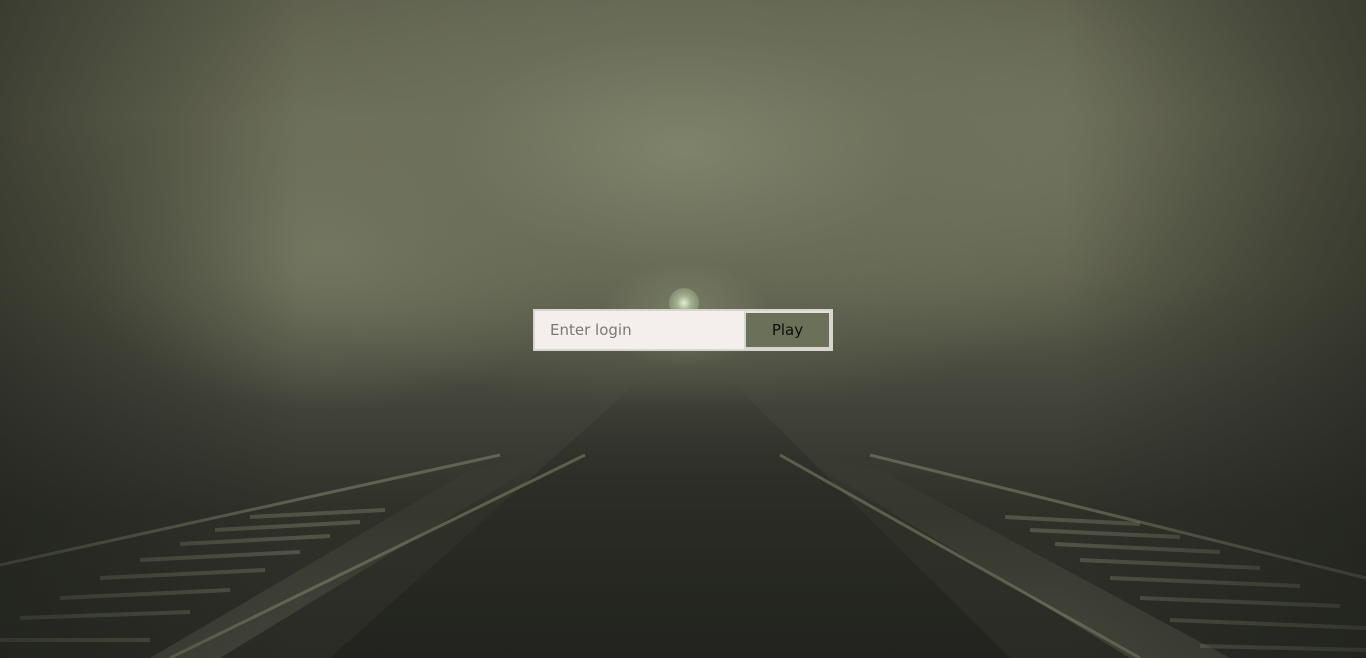 This screenshot has width=1366, height=658. What do you see at coordinates (787, 330) in the screenshot?
I see `play-button: Play` at bounding box center [787, 330].